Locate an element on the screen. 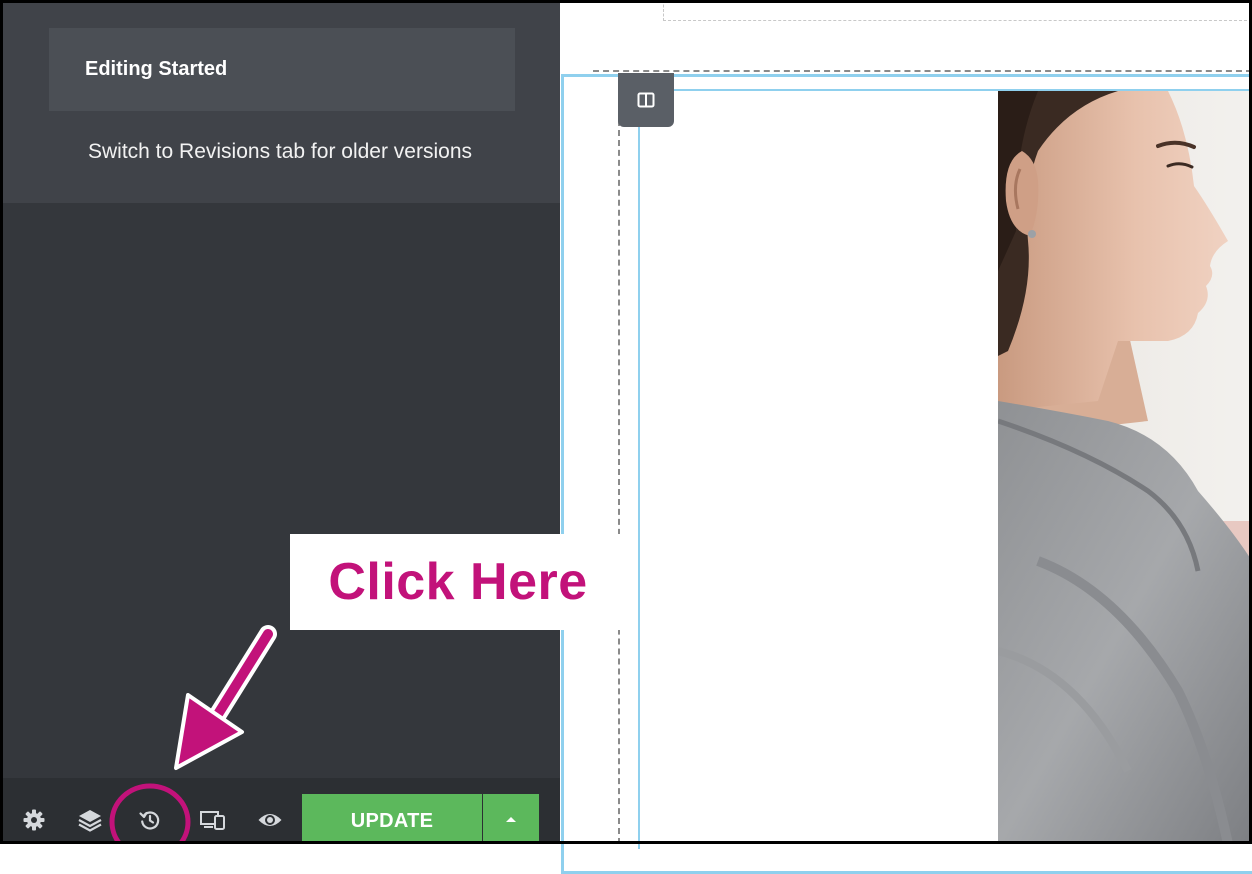 The height and width of the screenshot is (874, 1252). save-options-button is located at coordinates (511, 819).